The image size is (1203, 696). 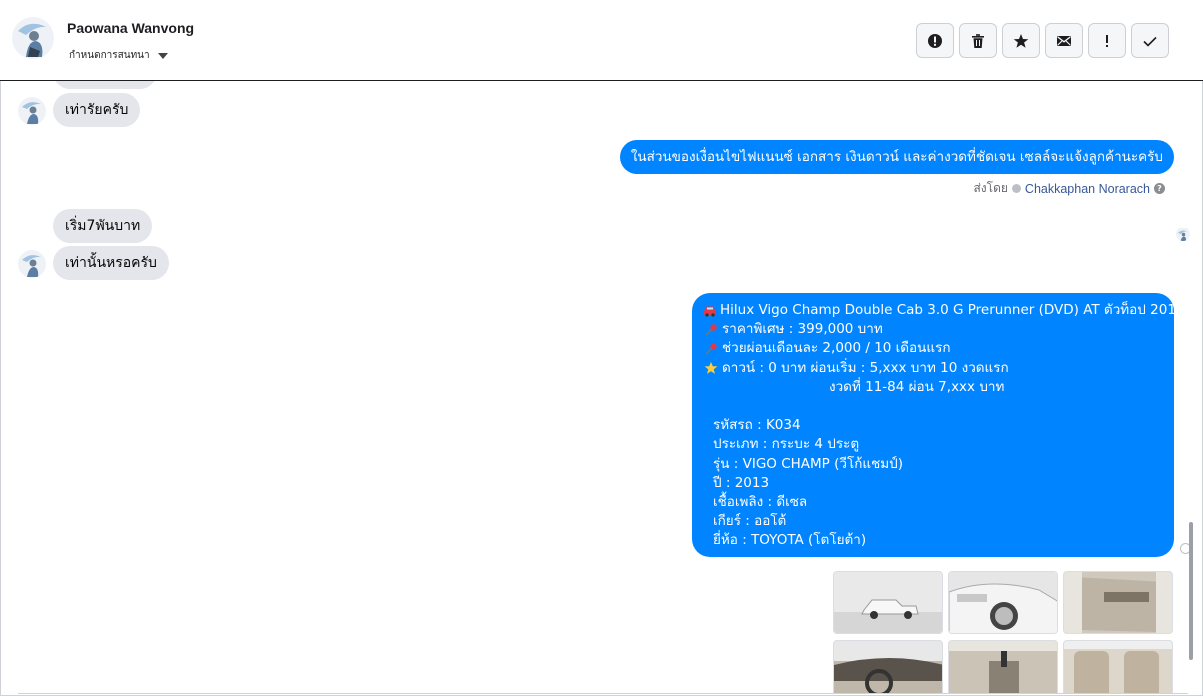 What do you see at coordinates (917, 386) in the screenshot?
I see `listing-period: งวดที่ 11-84 ผ่อน 7,xxx บาท` at bounding box center [917, 386].